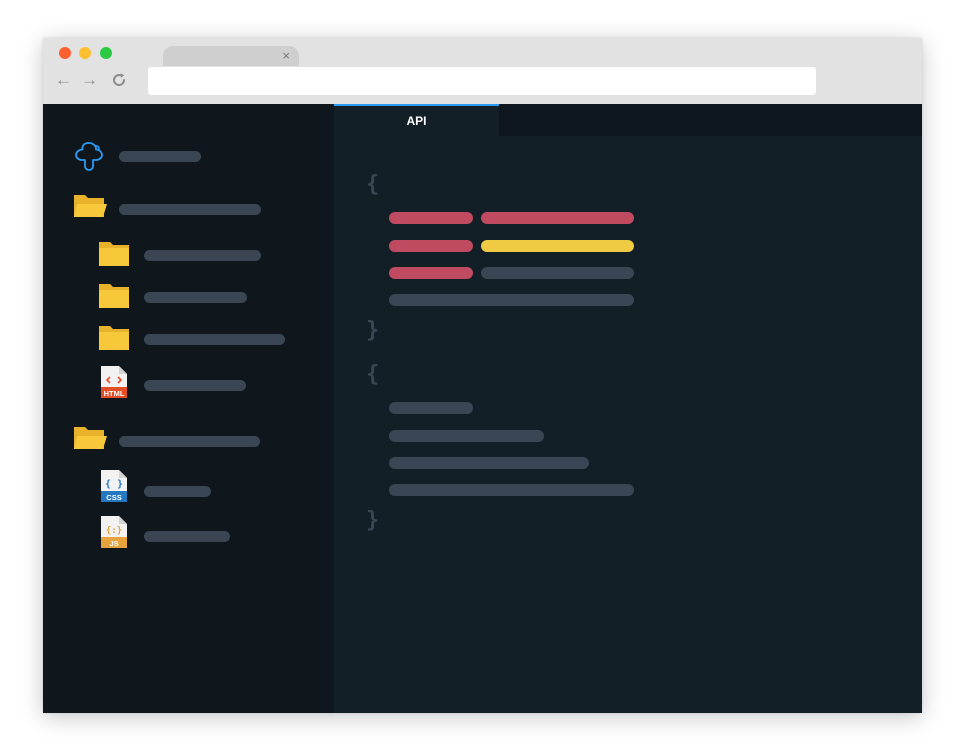 This screenshot has width=960, height=755. Describe the element at coordinates (114, 382) in the screenshot. I see `html-file-icon: HTML` at that location.